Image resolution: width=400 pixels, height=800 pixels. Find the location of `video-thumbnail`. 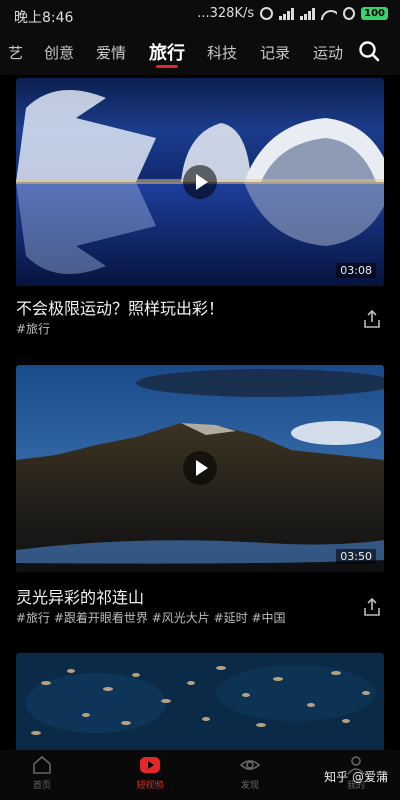

video-thumbnail is located at coordinates (200, 701).